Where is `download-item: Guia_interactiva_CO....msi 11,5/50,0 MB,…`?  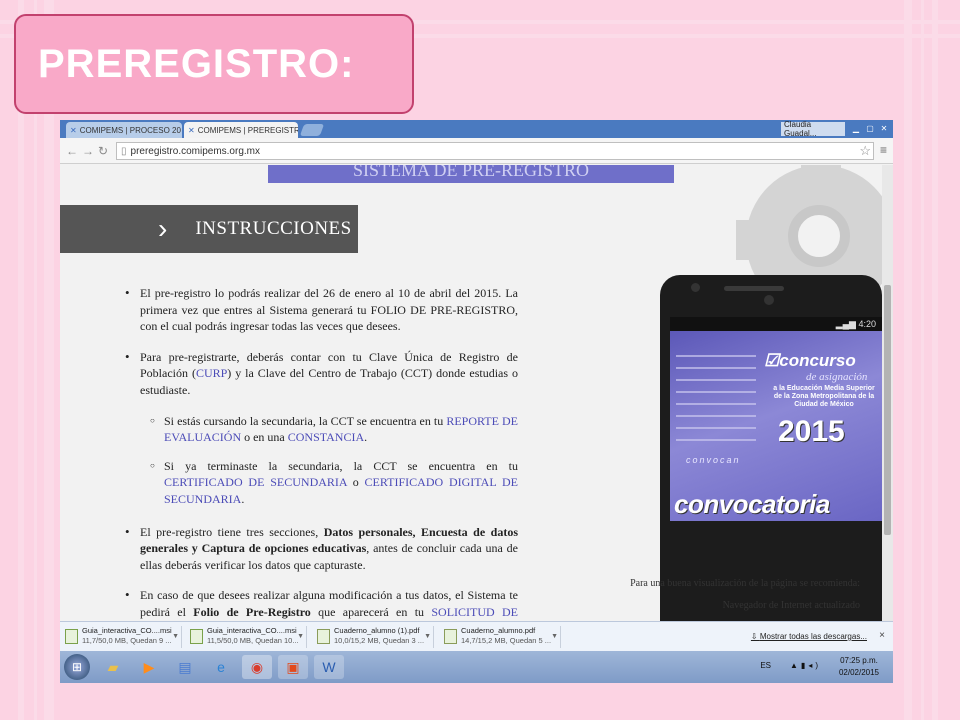
download-item: Guia_interactiva_CO....msi 11,5/50,0 MB,… is located at coordinates (247, 637).